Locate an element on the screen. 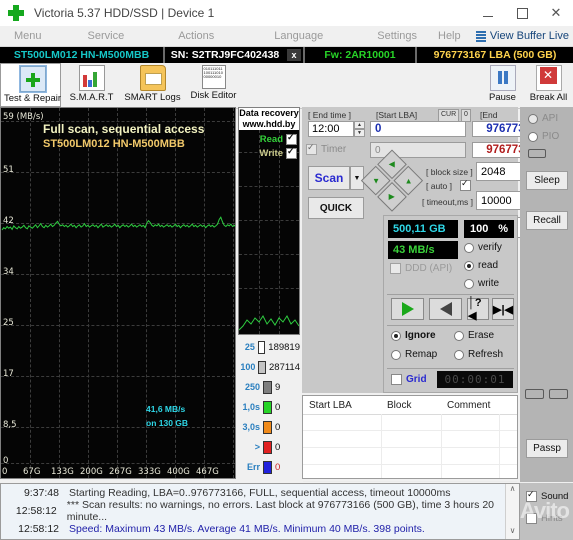  step-question-button: │?◀ is located at coordinates (478, 309).